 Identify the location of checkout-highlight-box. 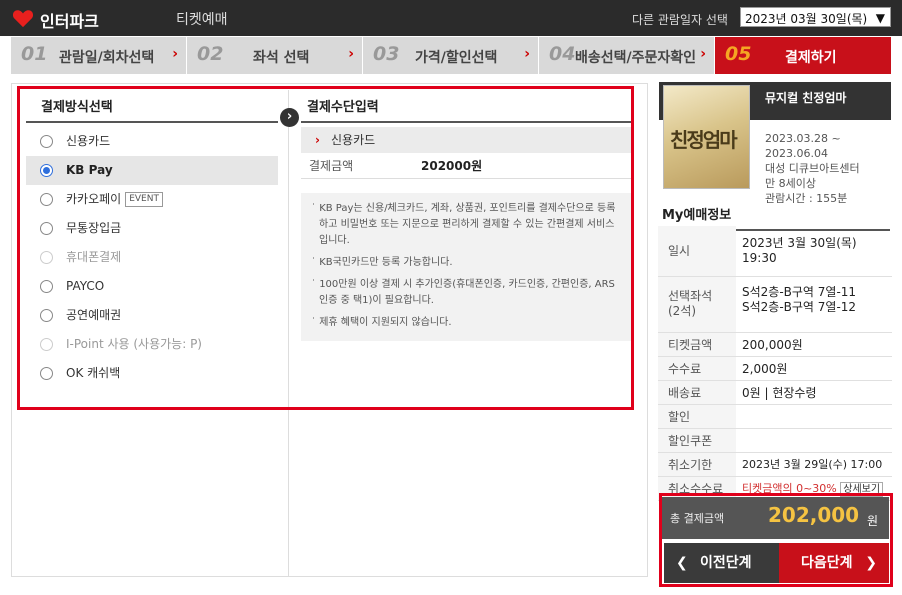
(776, 540).